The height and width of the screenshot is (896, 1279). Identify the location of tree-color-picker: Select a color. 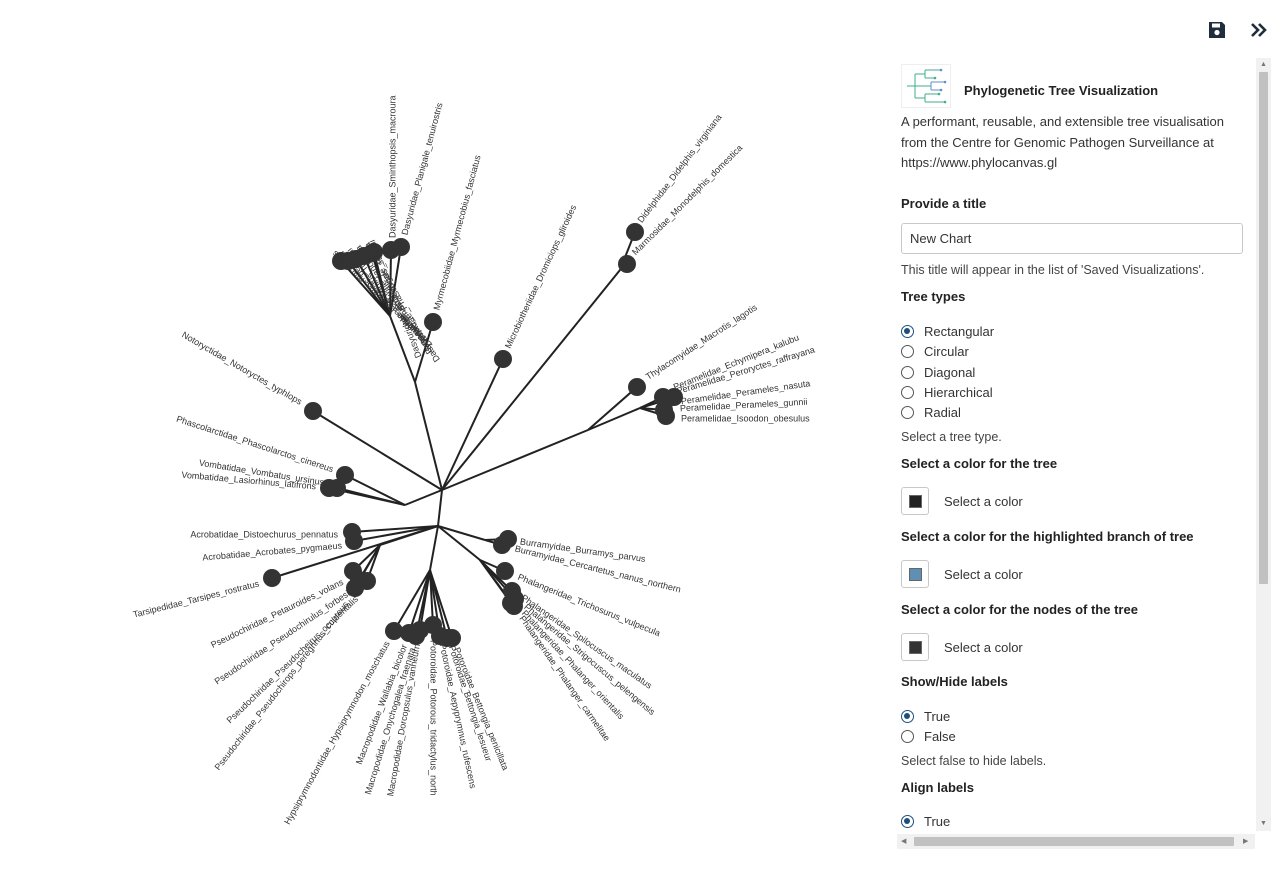
(962, 501).